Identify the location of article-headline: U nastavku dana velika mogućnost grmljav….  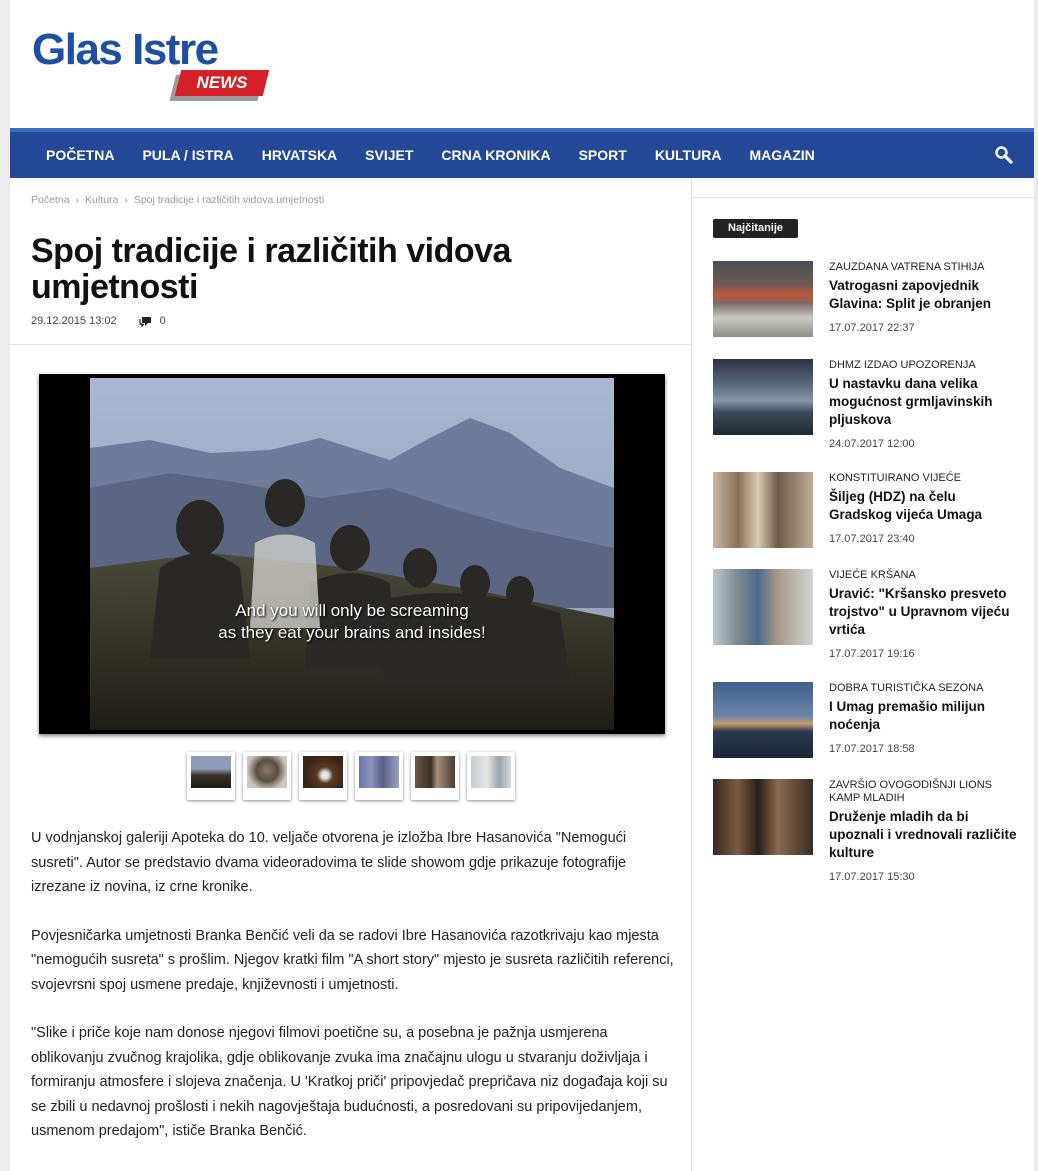
(924, 402).